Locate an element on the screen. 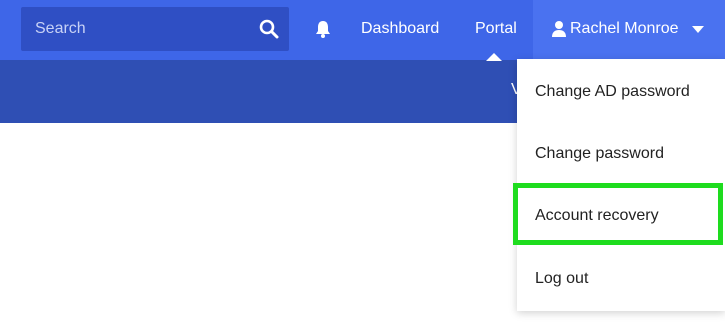 The width and height of the screenshot is (725, 333). search-box is located at coordinates (155, 29).